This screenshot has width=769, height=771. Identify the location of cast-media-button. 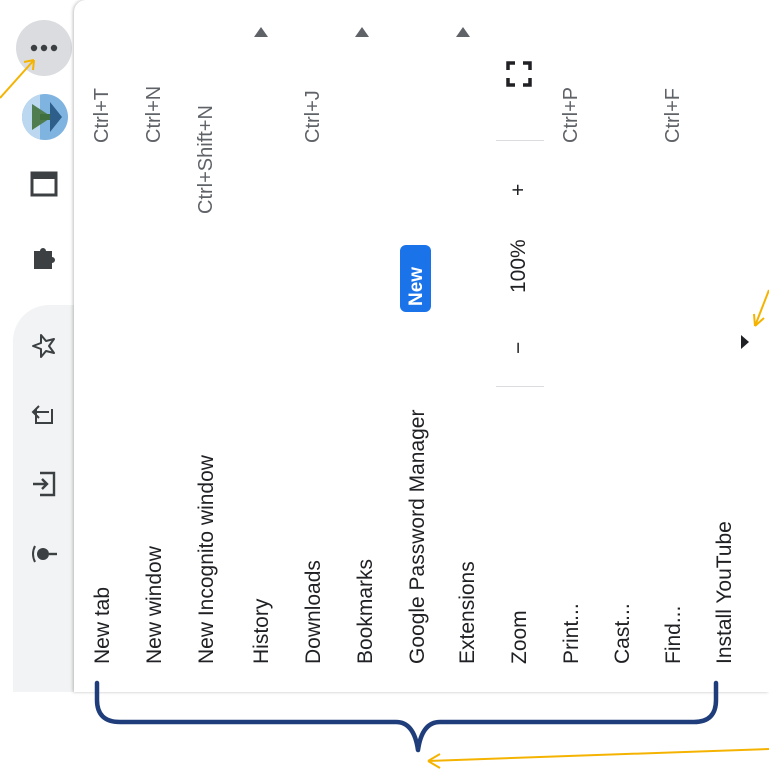
(44, 554).